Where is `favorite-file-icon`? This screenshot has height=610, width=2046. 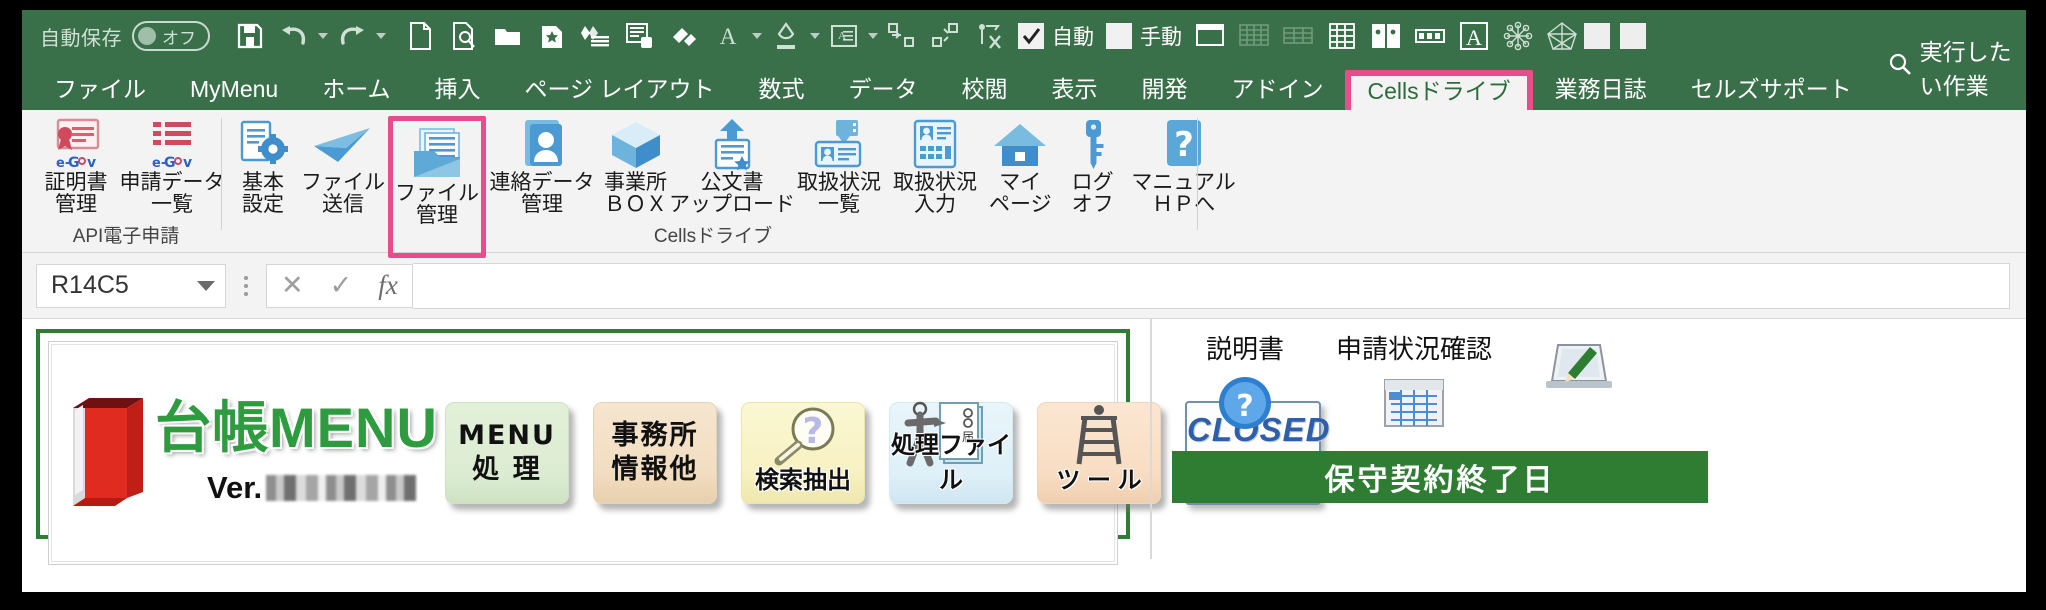
favorite-file-icon is located at coordinates (552, 36).